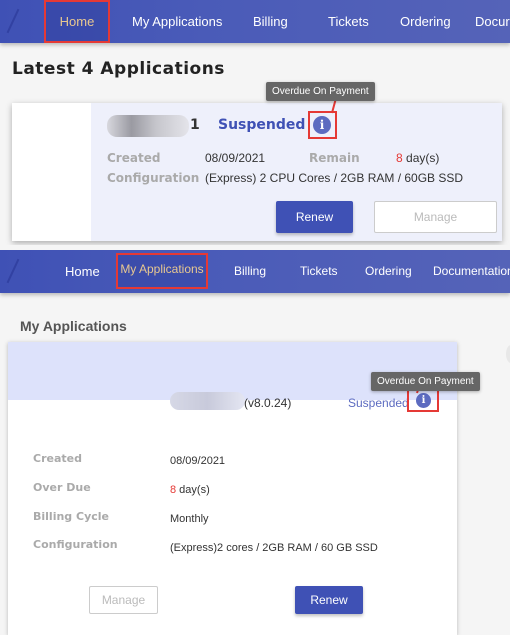 This screenshot has height=635, width=510. Describe the element at coordinates (508, 354) in the screenshot. I see `scroll-handle` at that location.